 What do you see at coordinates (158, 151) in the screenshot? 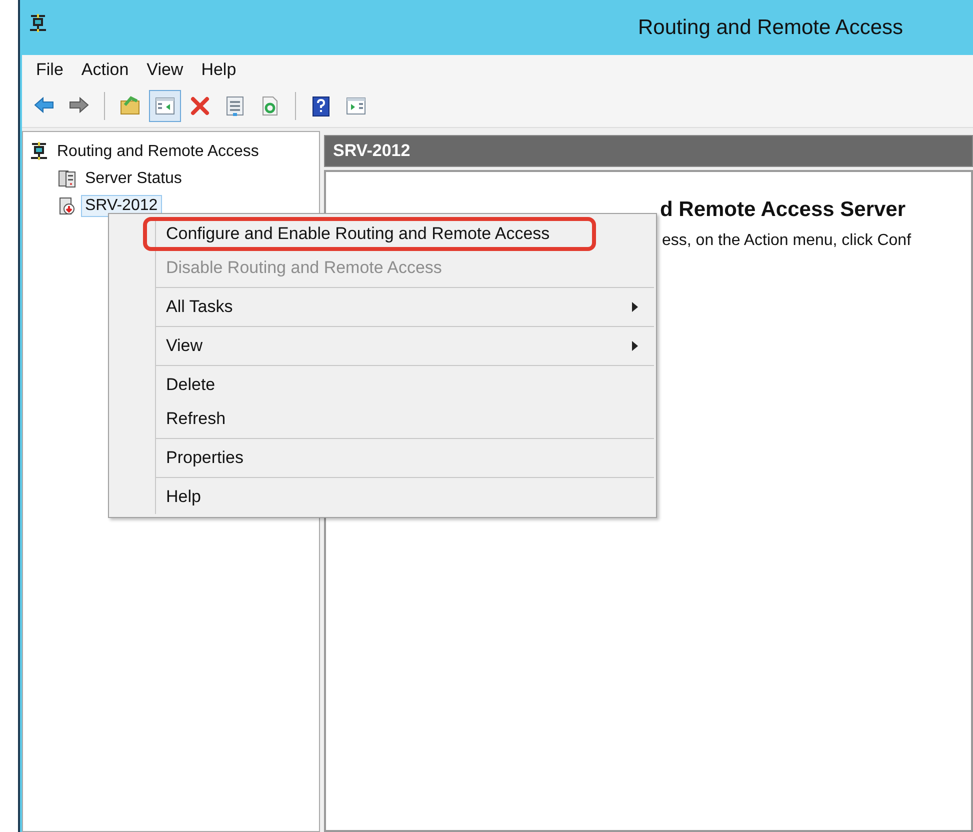
I see `tree-item: Routing and Remote Access` at bounding box center [158, 151].